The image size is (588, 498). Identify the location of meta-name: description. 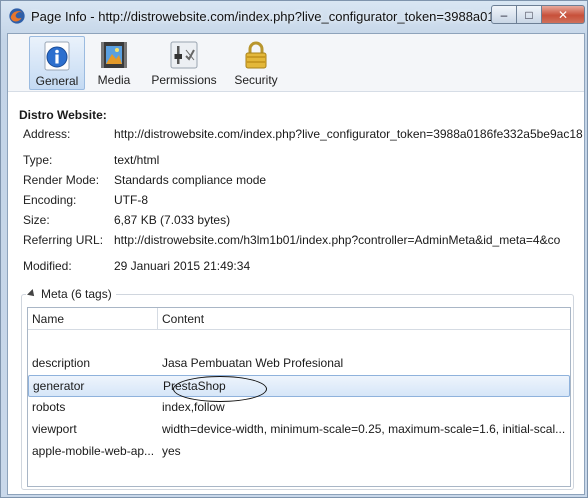
(61, 363).